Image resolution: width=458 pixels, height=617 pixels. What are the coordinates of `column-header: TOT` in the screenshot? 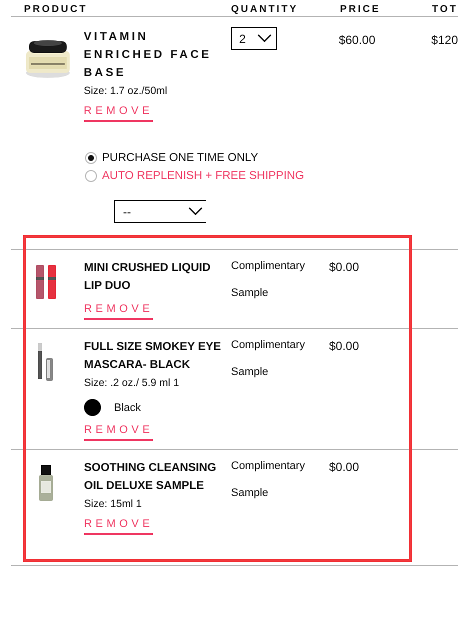 It's located at (445, 10).